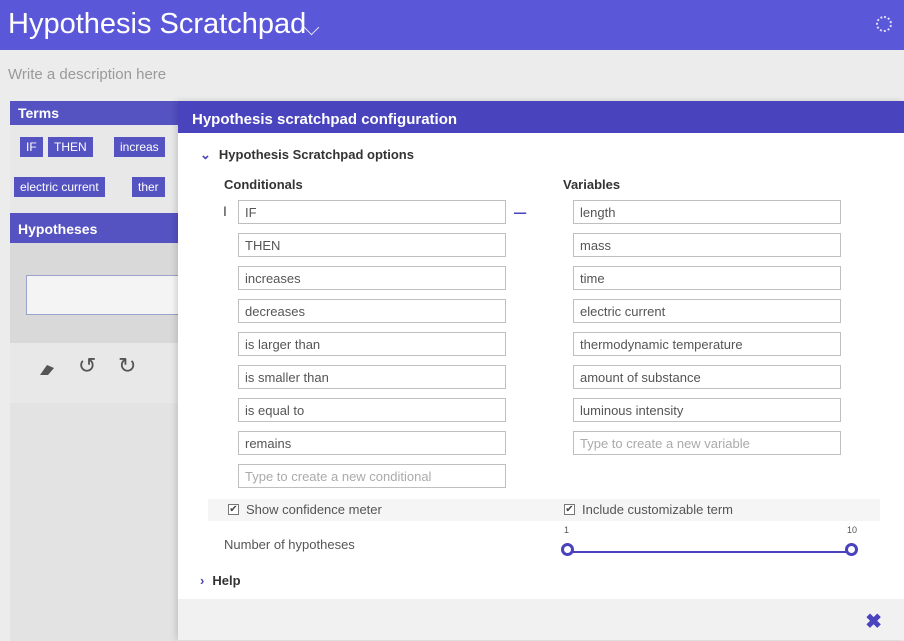 The width and height of the screenshot is (904, 641). I want to click on conditional-field: increases, so click(372, 278).